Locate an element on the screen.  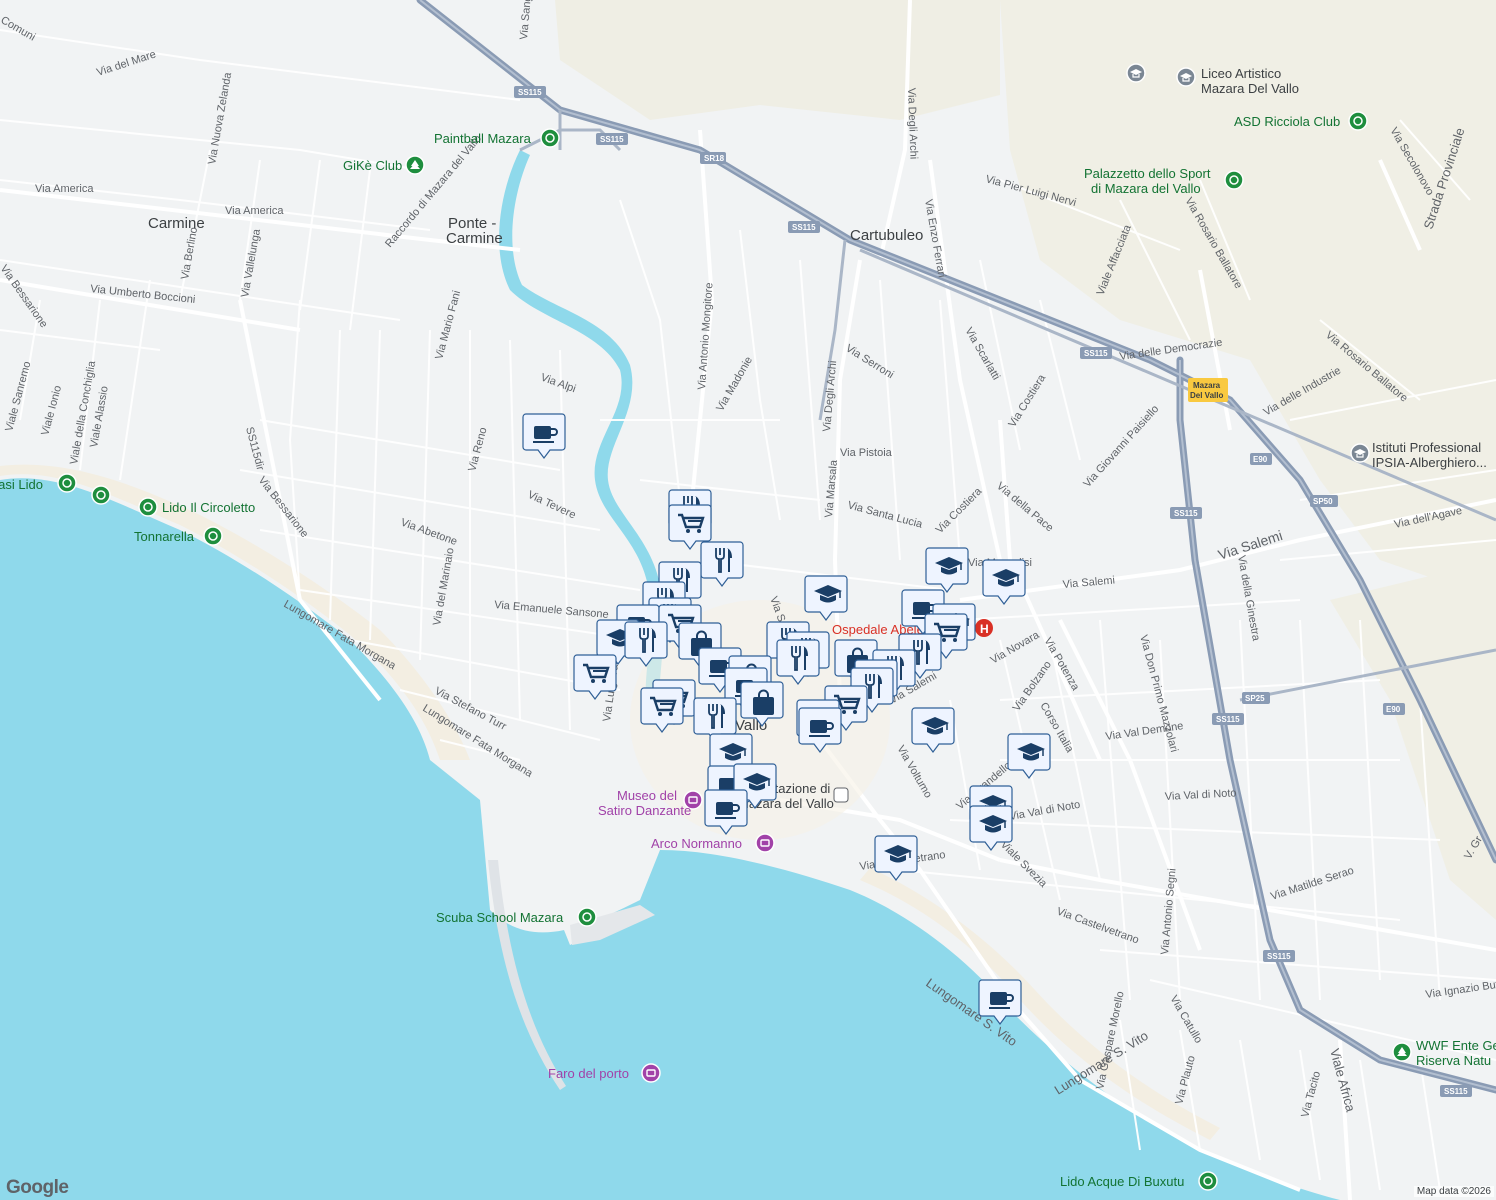
svg-text: Lido Il Circoletto is located at coordinates (208, 507).